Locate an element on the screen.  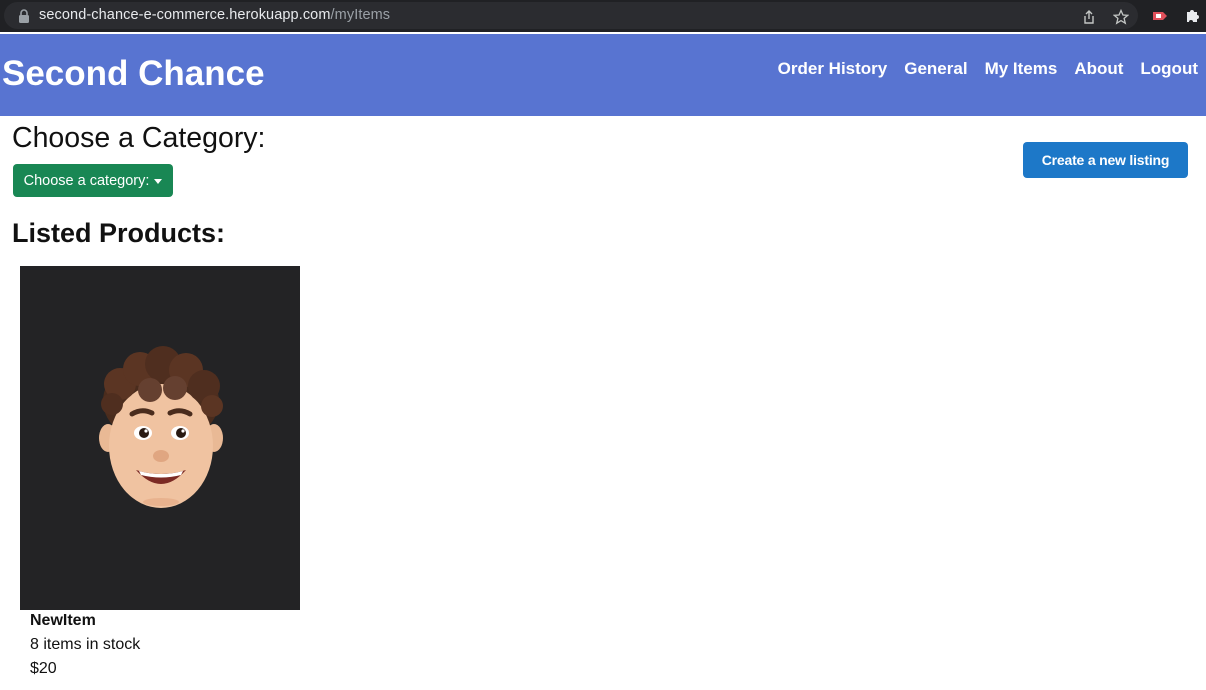
nav-link-order-history: Order History is located at coordinates (833, 69).